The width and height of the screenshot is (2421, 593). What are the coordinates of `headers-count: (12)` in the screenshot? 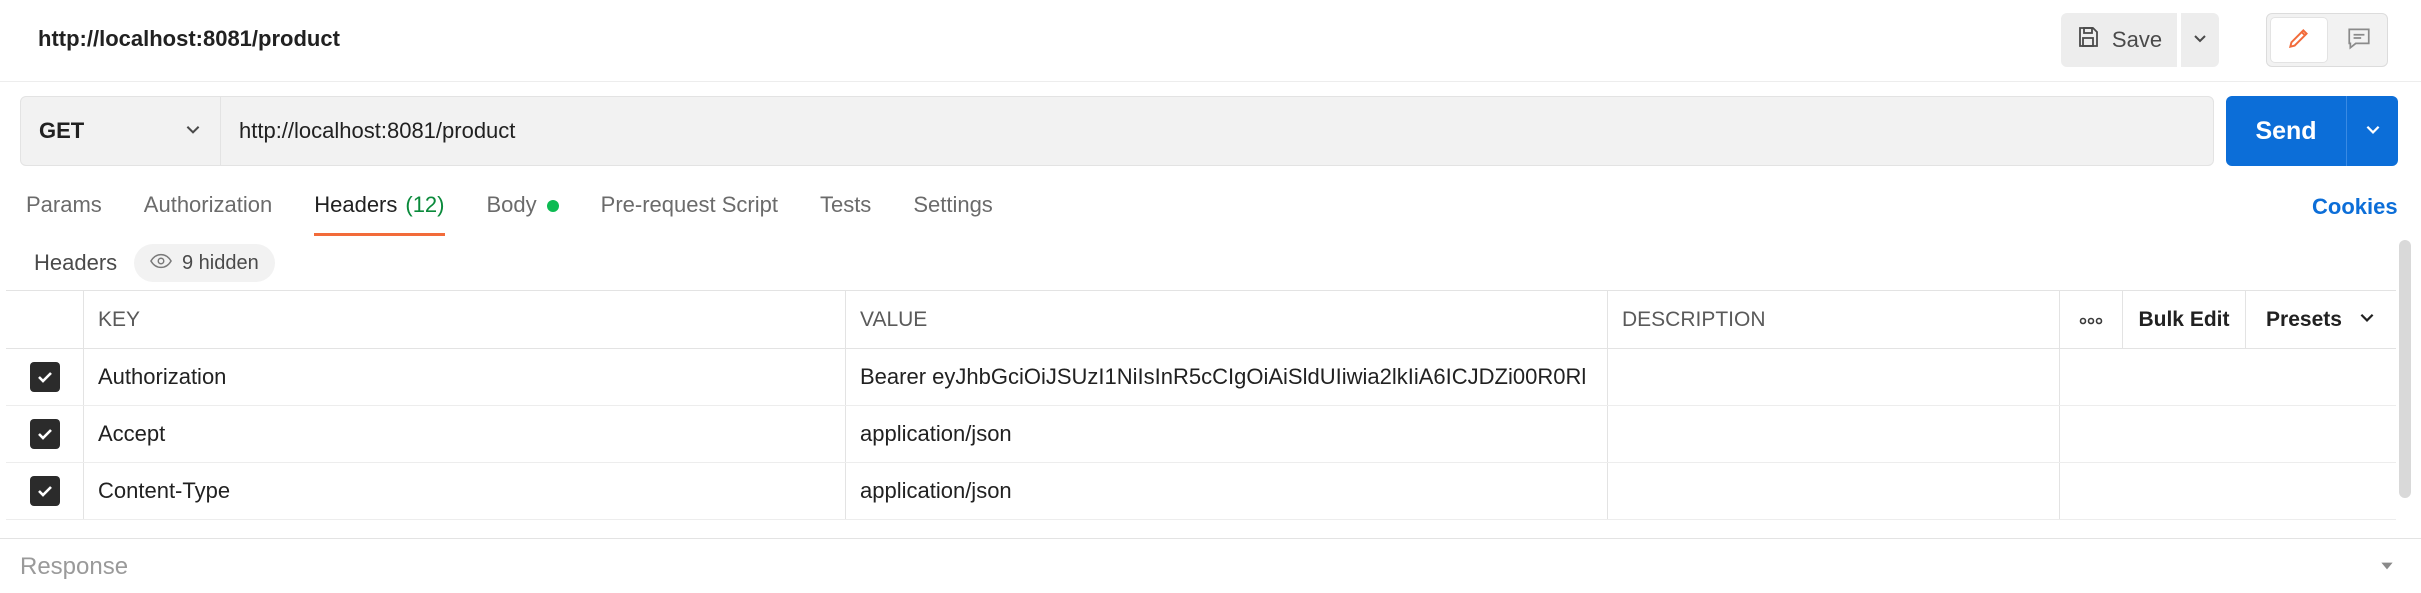 It's located at (425, 204).